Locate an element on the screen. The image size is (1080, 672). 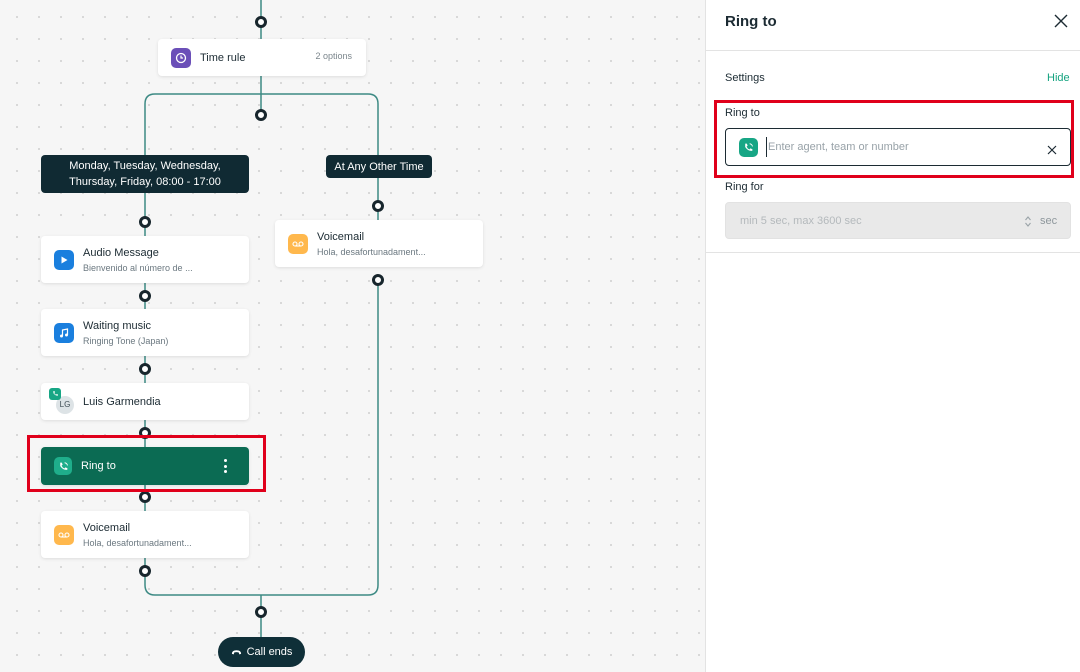
time-rule-card: Time rule 2 options is located at coordinates (262, 57).